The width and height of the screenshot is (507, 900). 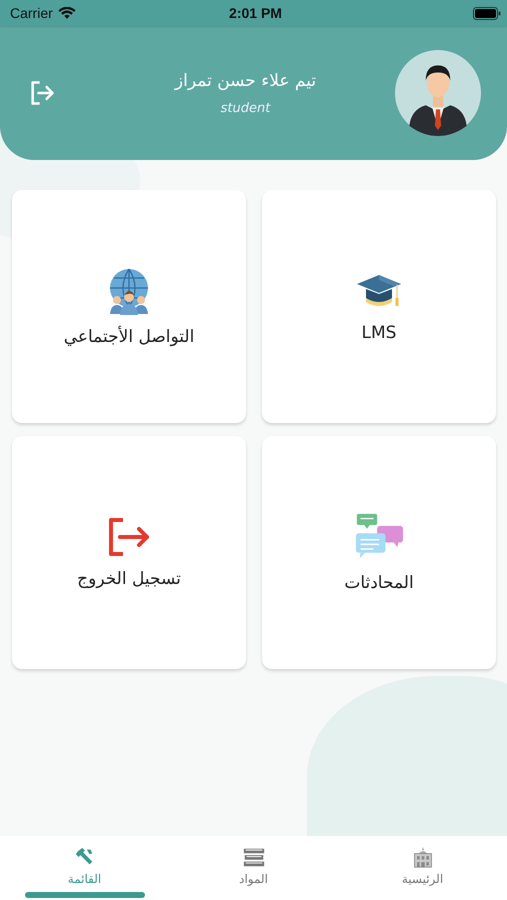 What do you see at coordinates (379, 582) in the screenshot?
I see `tile-label: المحادثات` at bounding box center [379, 582].